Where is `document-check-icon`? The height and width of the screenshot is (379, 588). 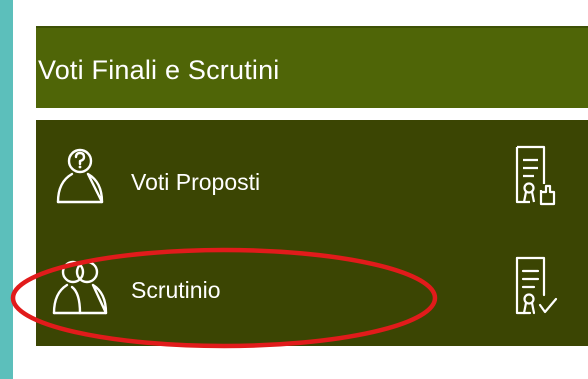 document-check-icon is located at coordinates (536, 285).